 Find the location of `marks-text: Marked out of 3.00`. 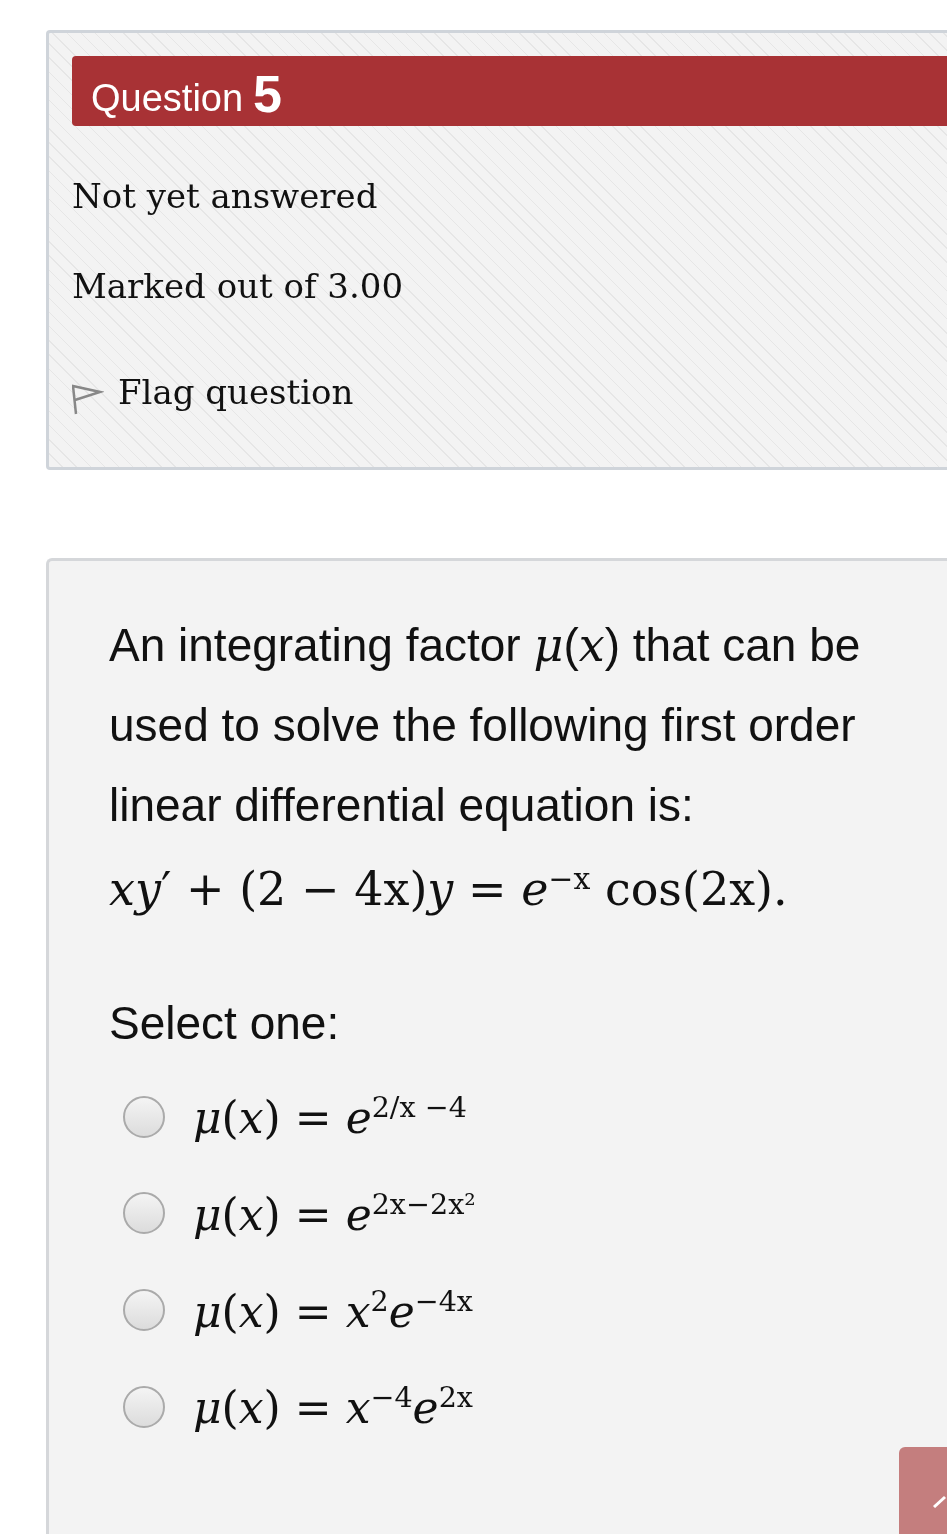

marks-text: Marked out of 3.00 is located at coordinates (238, 286).